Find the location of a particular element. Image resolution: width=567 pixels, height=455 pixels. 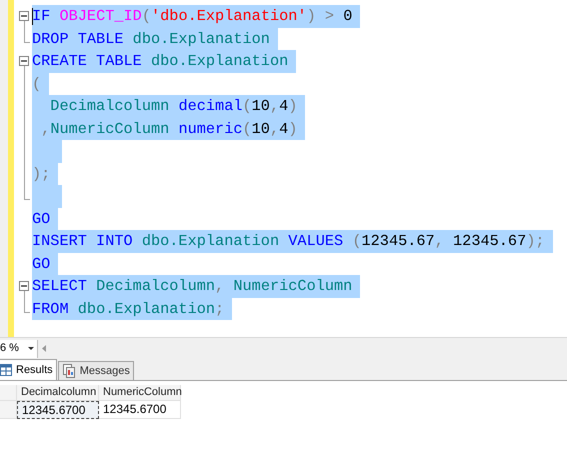

result-tab: Messages is located at coordinates (96, 370).